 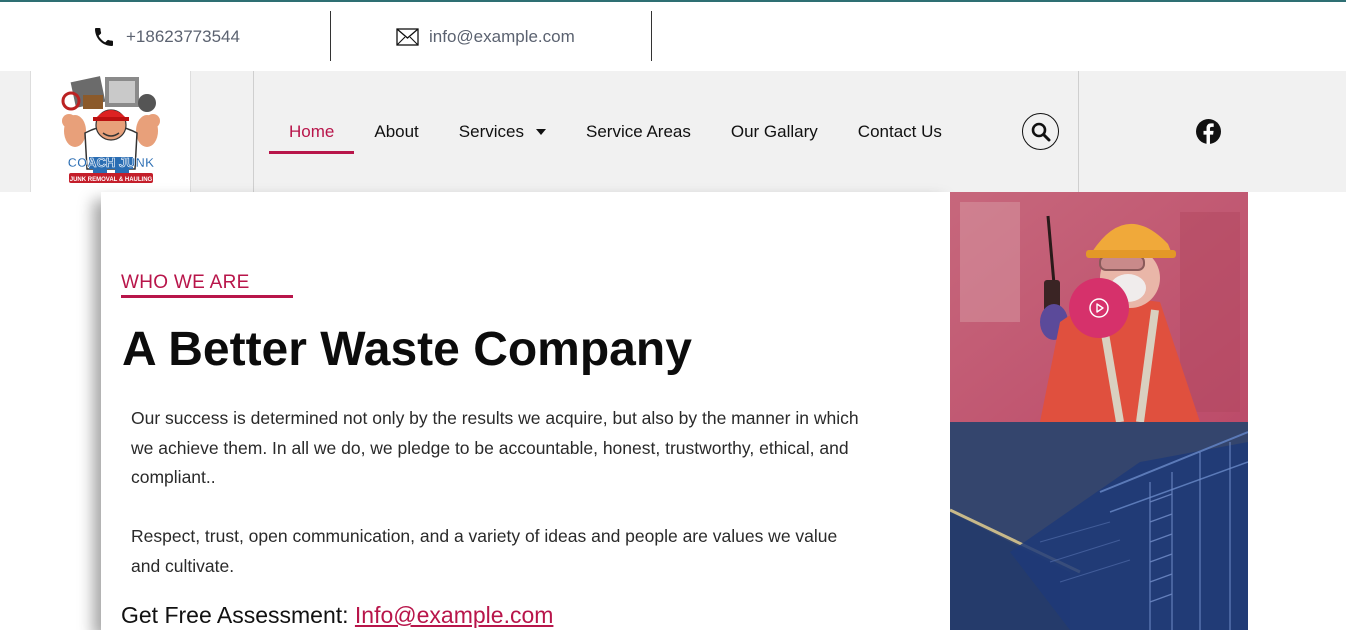 What do you see at coordinates (1208, 131) in the screenshot?
I see `facebook-icon` at bounding box center [1208, 131].